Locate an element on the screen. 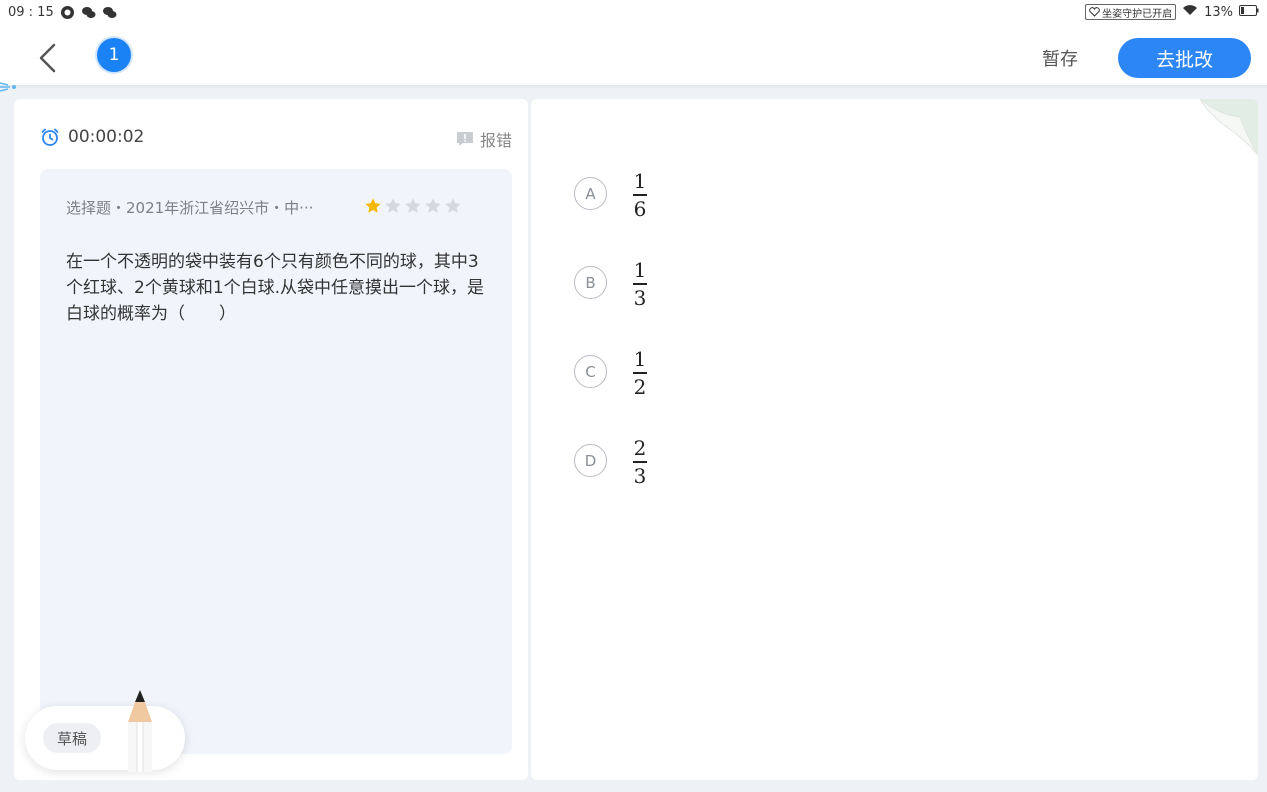  battery-icon is located at coordinates (1249, 12).